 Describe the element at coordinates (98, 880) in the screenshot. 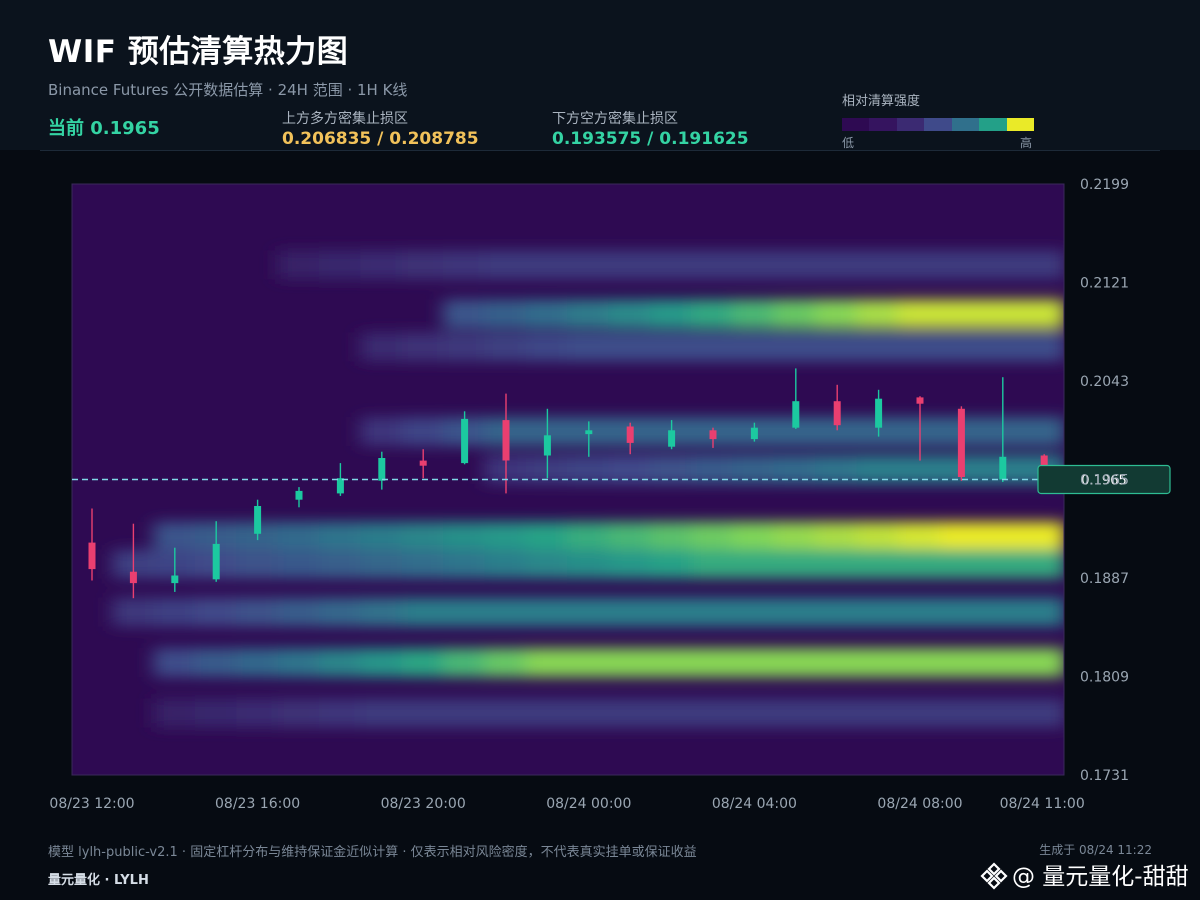

I see `footer-brand: 量元量化 · LYLH` at that location.